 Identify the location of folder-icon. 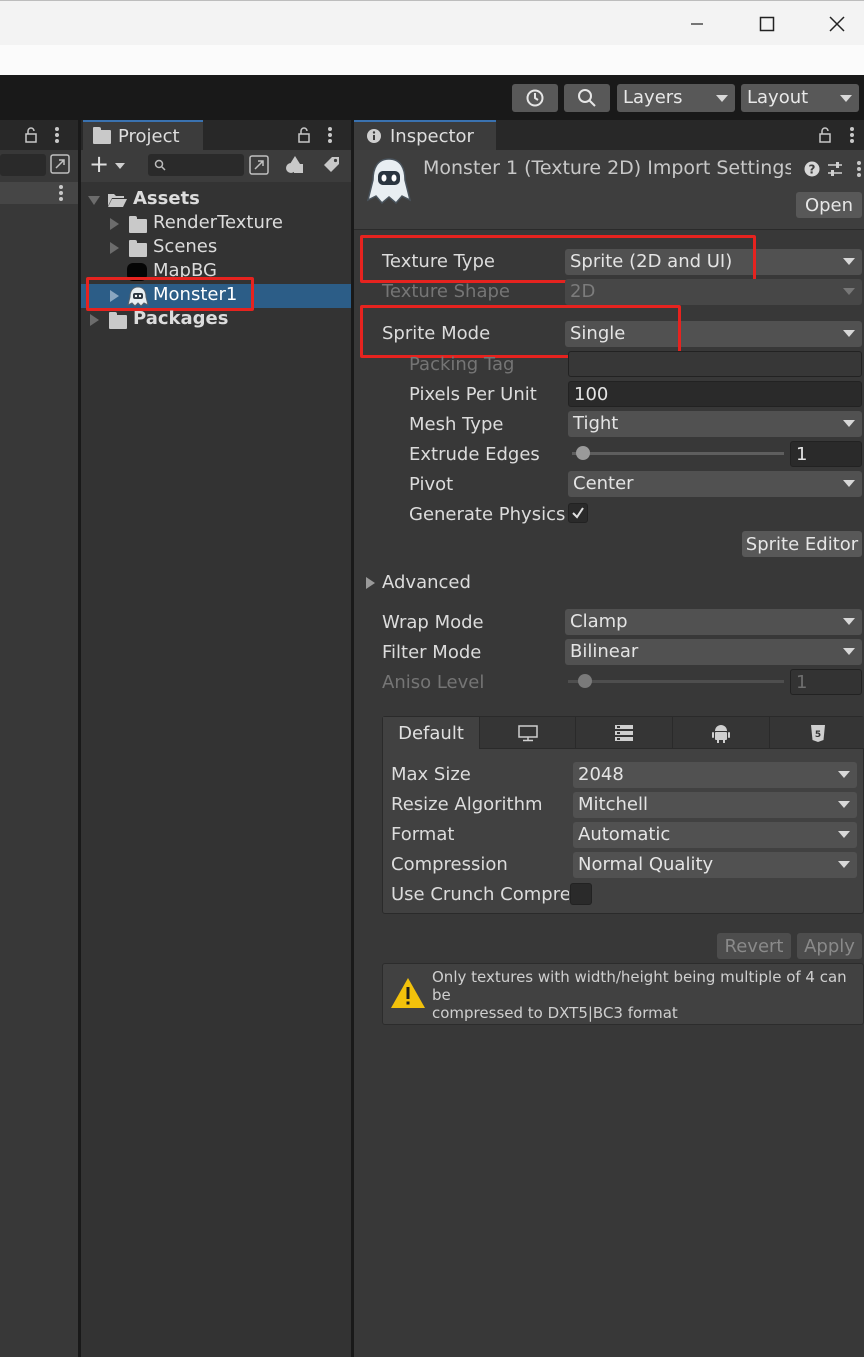
(138, 224).